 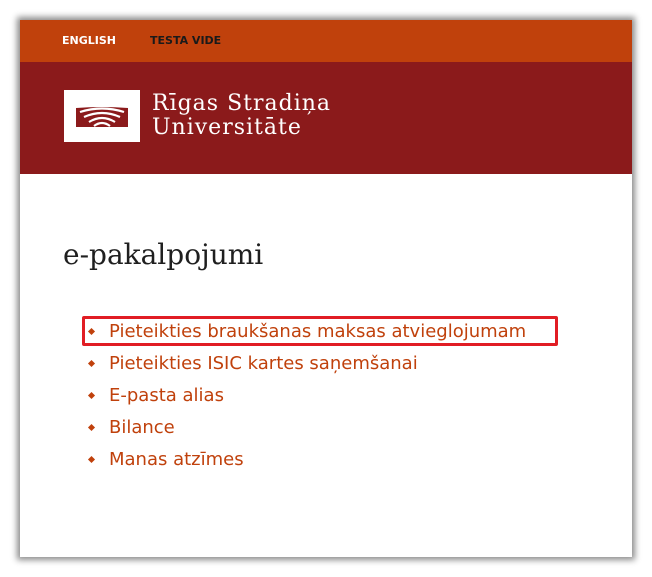 I want to click on service-link-isic-card: Pieteikties ISIC kartes saņemšanai, so click(x=263, y=363).